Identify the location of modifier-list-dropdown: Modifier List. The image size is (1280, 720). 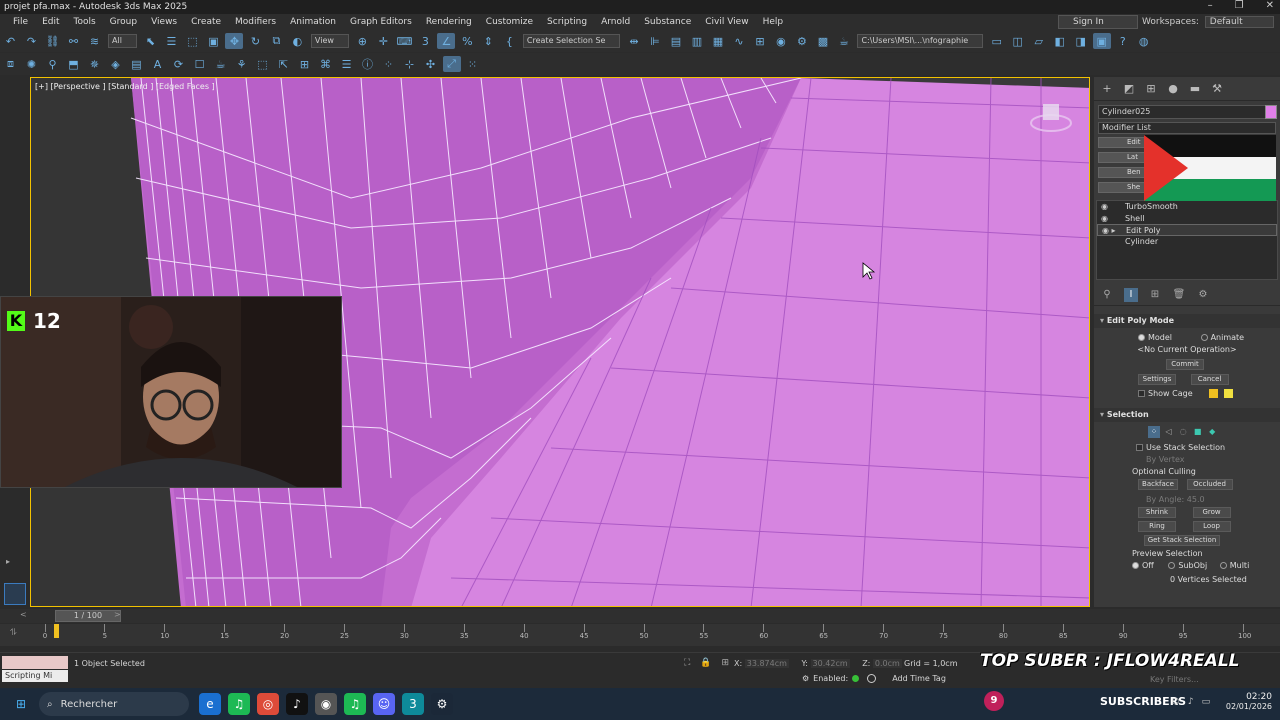
(1187, 128).